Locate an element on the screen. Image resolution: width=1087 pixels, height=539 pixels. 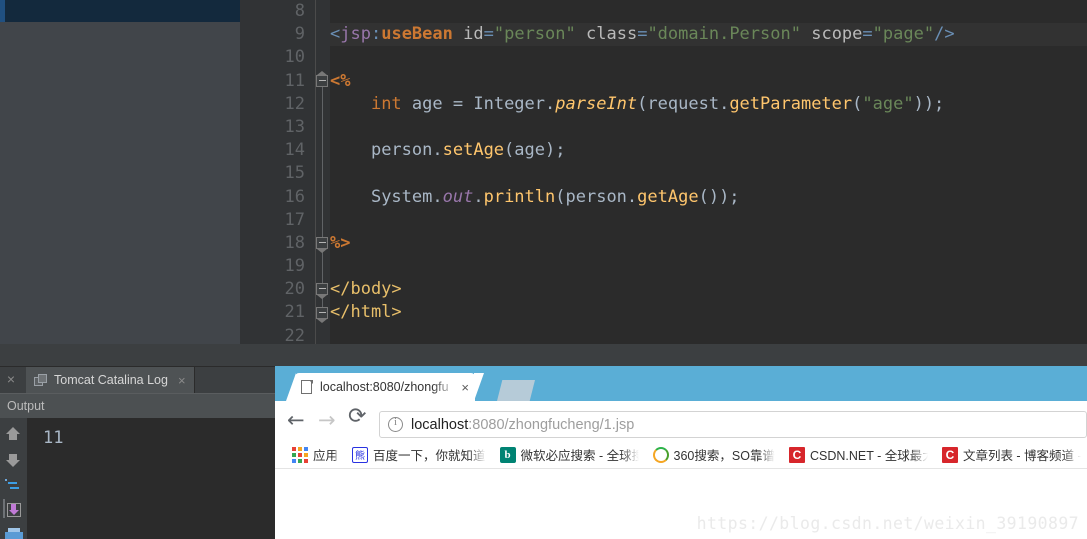
bookmark-item: 熊百度一下，你就知道 is located at coordinates (419, 455).